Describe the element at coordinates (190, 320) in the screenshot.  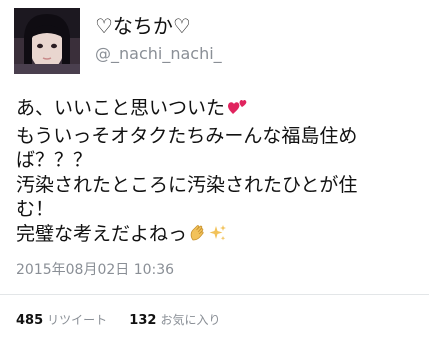
I see `like-label: お気に入り` at that location.